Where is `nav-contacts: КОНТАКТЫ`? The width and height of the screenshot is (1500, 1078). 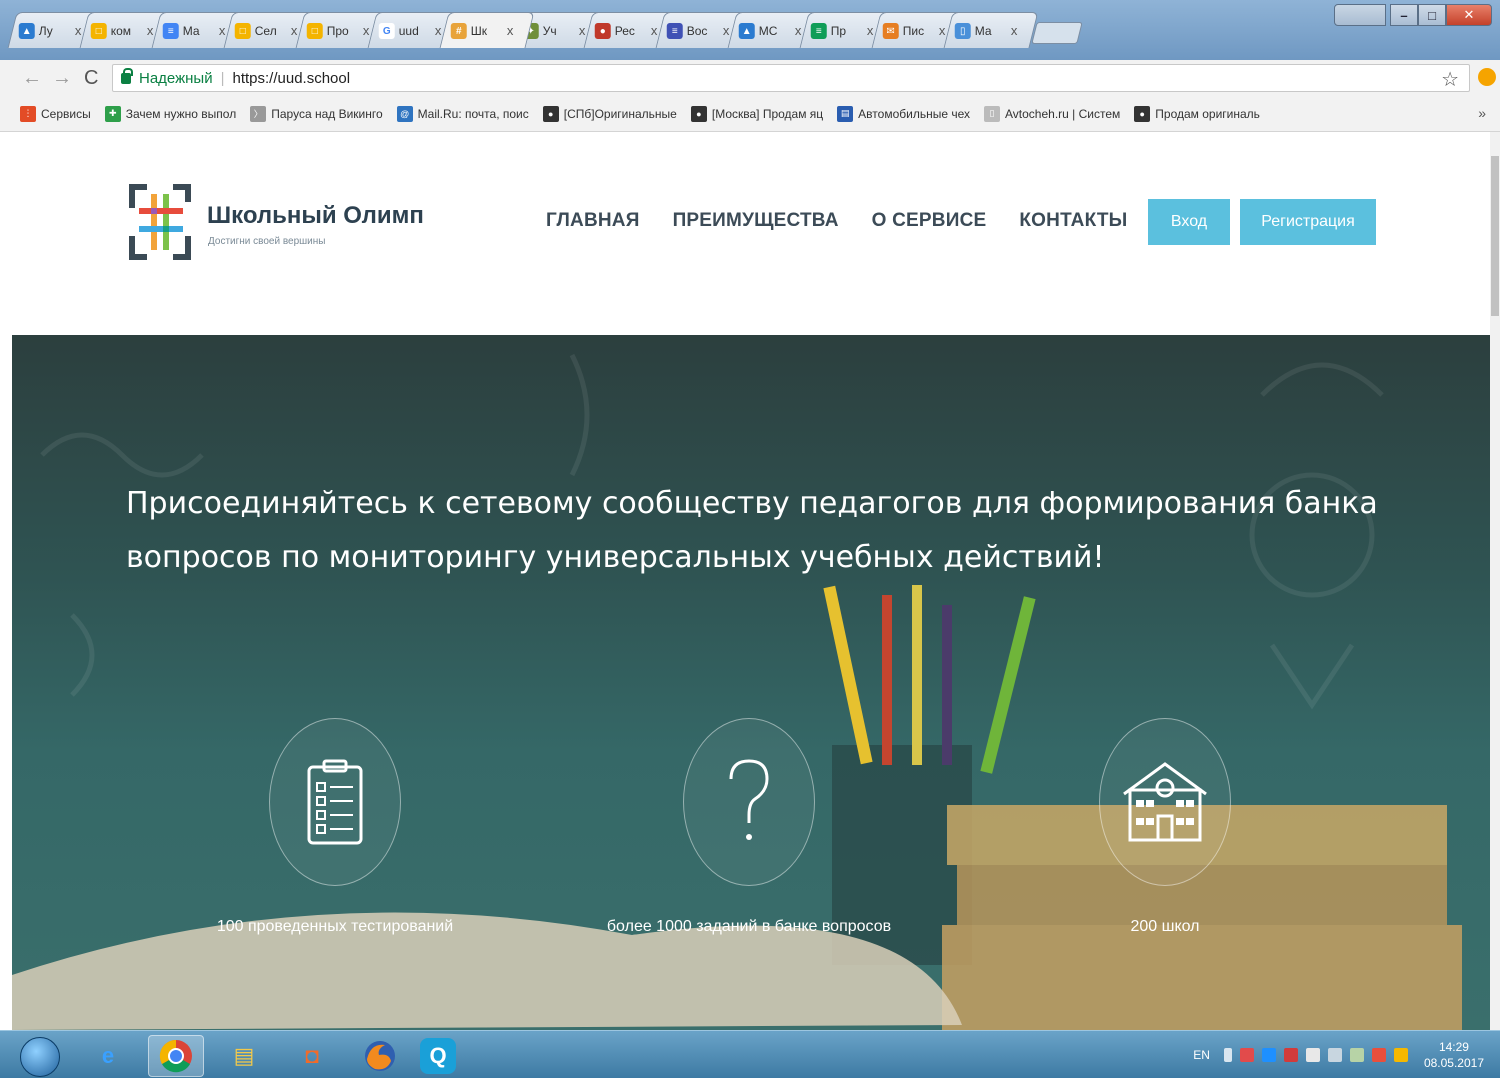 nav-contacts: КОНТАКТЫ is located at coordinates (1073, 221).